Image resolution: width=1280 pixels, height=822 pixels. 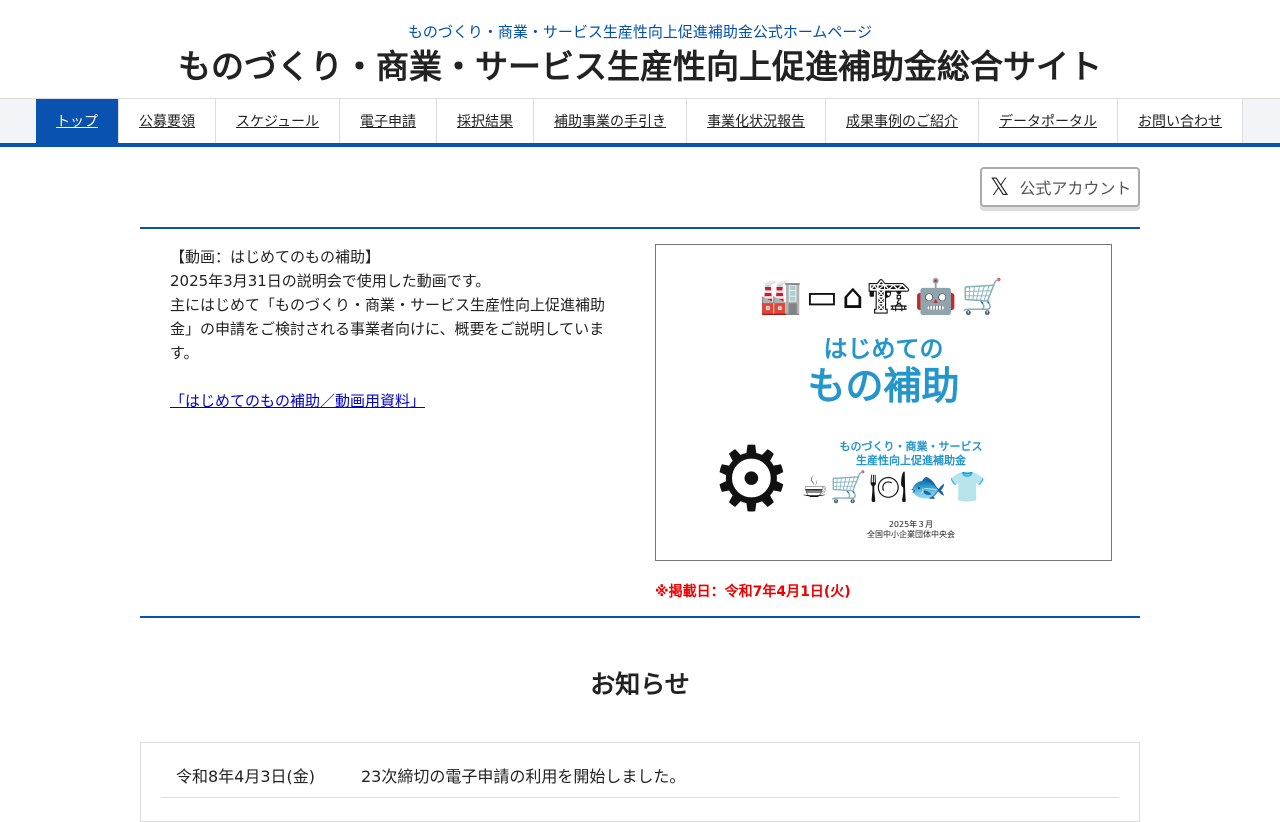 I want to click on feature-materials-link: 「はじめてのもの補助／動画用資料」, so click(x=297, y=401).